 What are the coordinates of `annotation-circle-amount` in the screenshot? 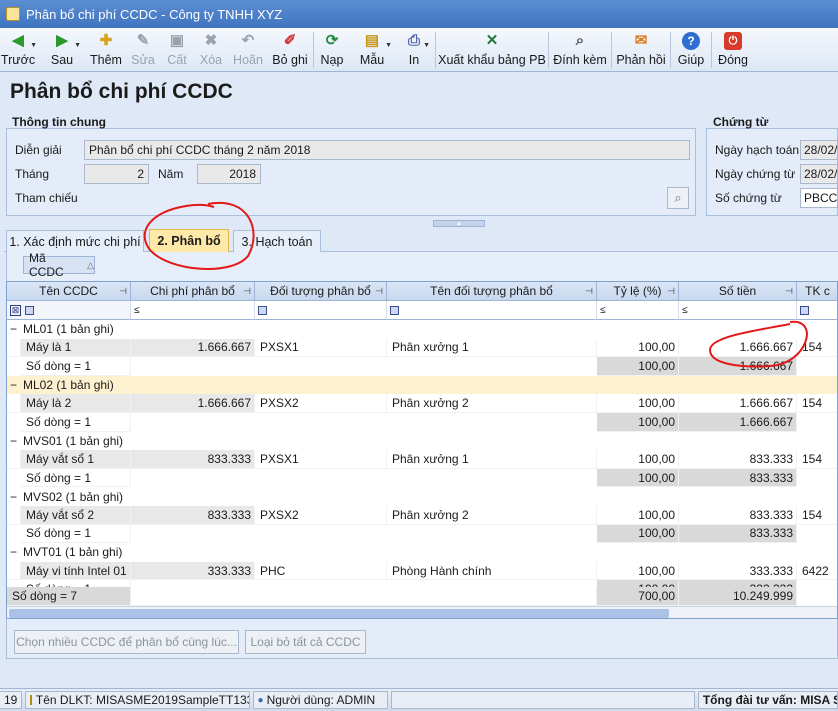 It's located at (758, 344).